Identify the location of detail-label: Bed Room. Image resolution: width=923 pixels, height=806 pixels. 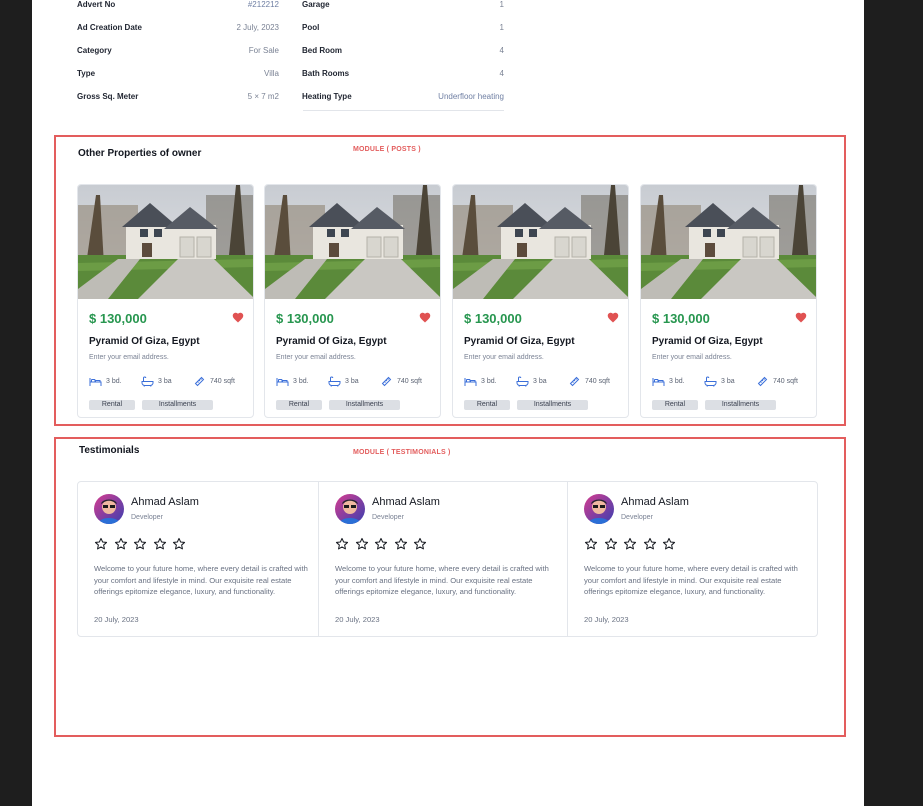
(322, 50).